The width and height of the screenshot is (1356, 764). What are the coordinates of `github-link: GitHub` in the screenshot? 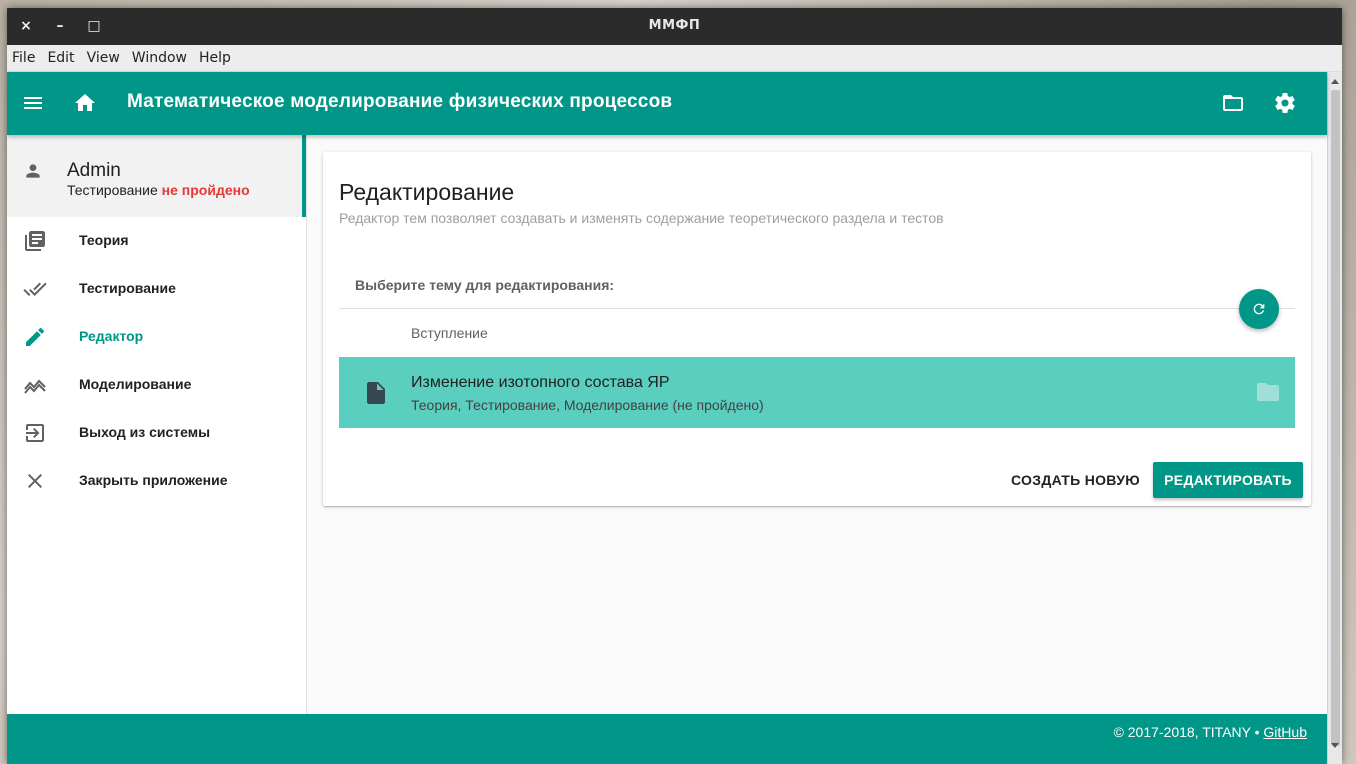 It's located at (1285, 732).